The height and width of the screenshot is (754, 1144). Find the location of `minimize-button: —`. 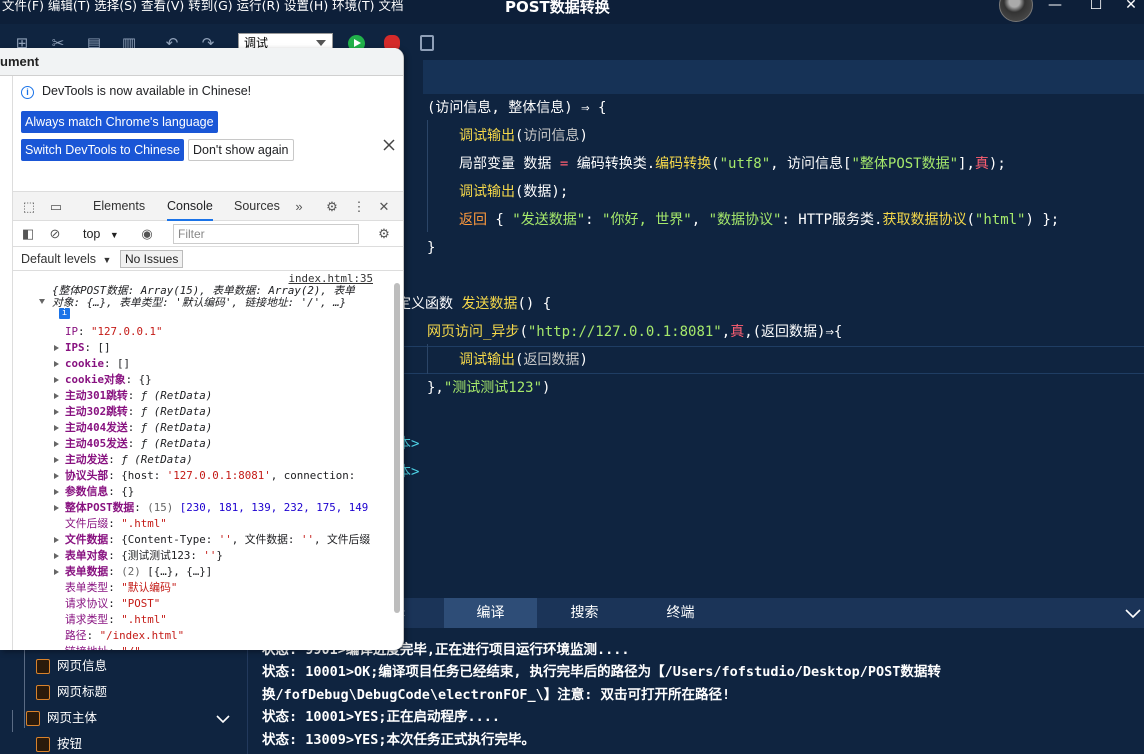

minimize-button: — is located at coordinates (1055, 7).